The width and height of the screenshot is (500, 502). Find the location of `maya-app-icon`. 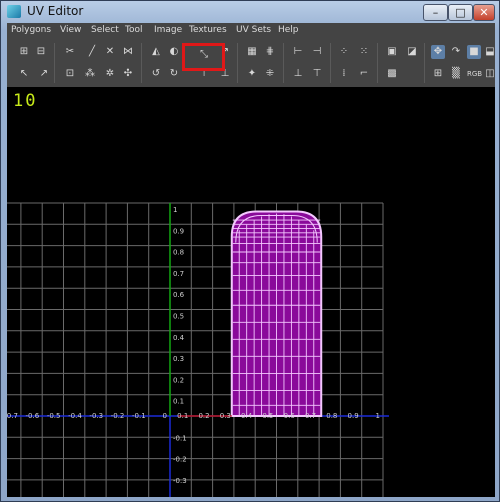

maya-app-icon is located at coordinates (14, 11).